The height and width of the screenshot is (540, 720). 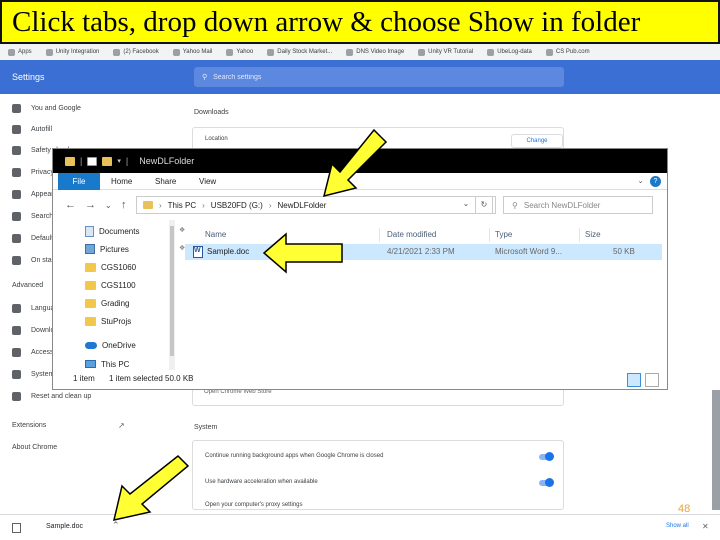 I want to click on column-size: Size, so click(x=593, y=234).